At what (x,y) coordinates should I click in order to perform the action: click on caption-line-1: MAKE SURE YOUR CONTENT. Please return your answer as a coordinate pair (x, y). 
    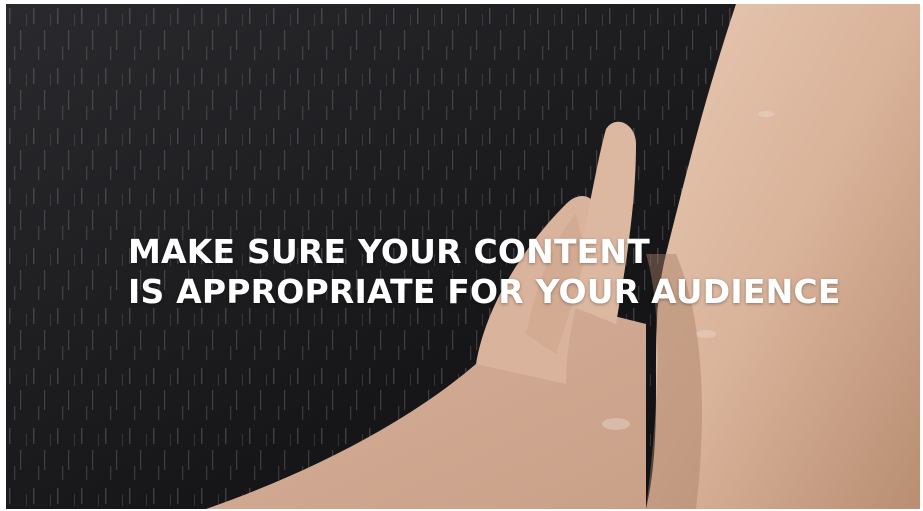
    Looking at the image, I should click on (389, 251).